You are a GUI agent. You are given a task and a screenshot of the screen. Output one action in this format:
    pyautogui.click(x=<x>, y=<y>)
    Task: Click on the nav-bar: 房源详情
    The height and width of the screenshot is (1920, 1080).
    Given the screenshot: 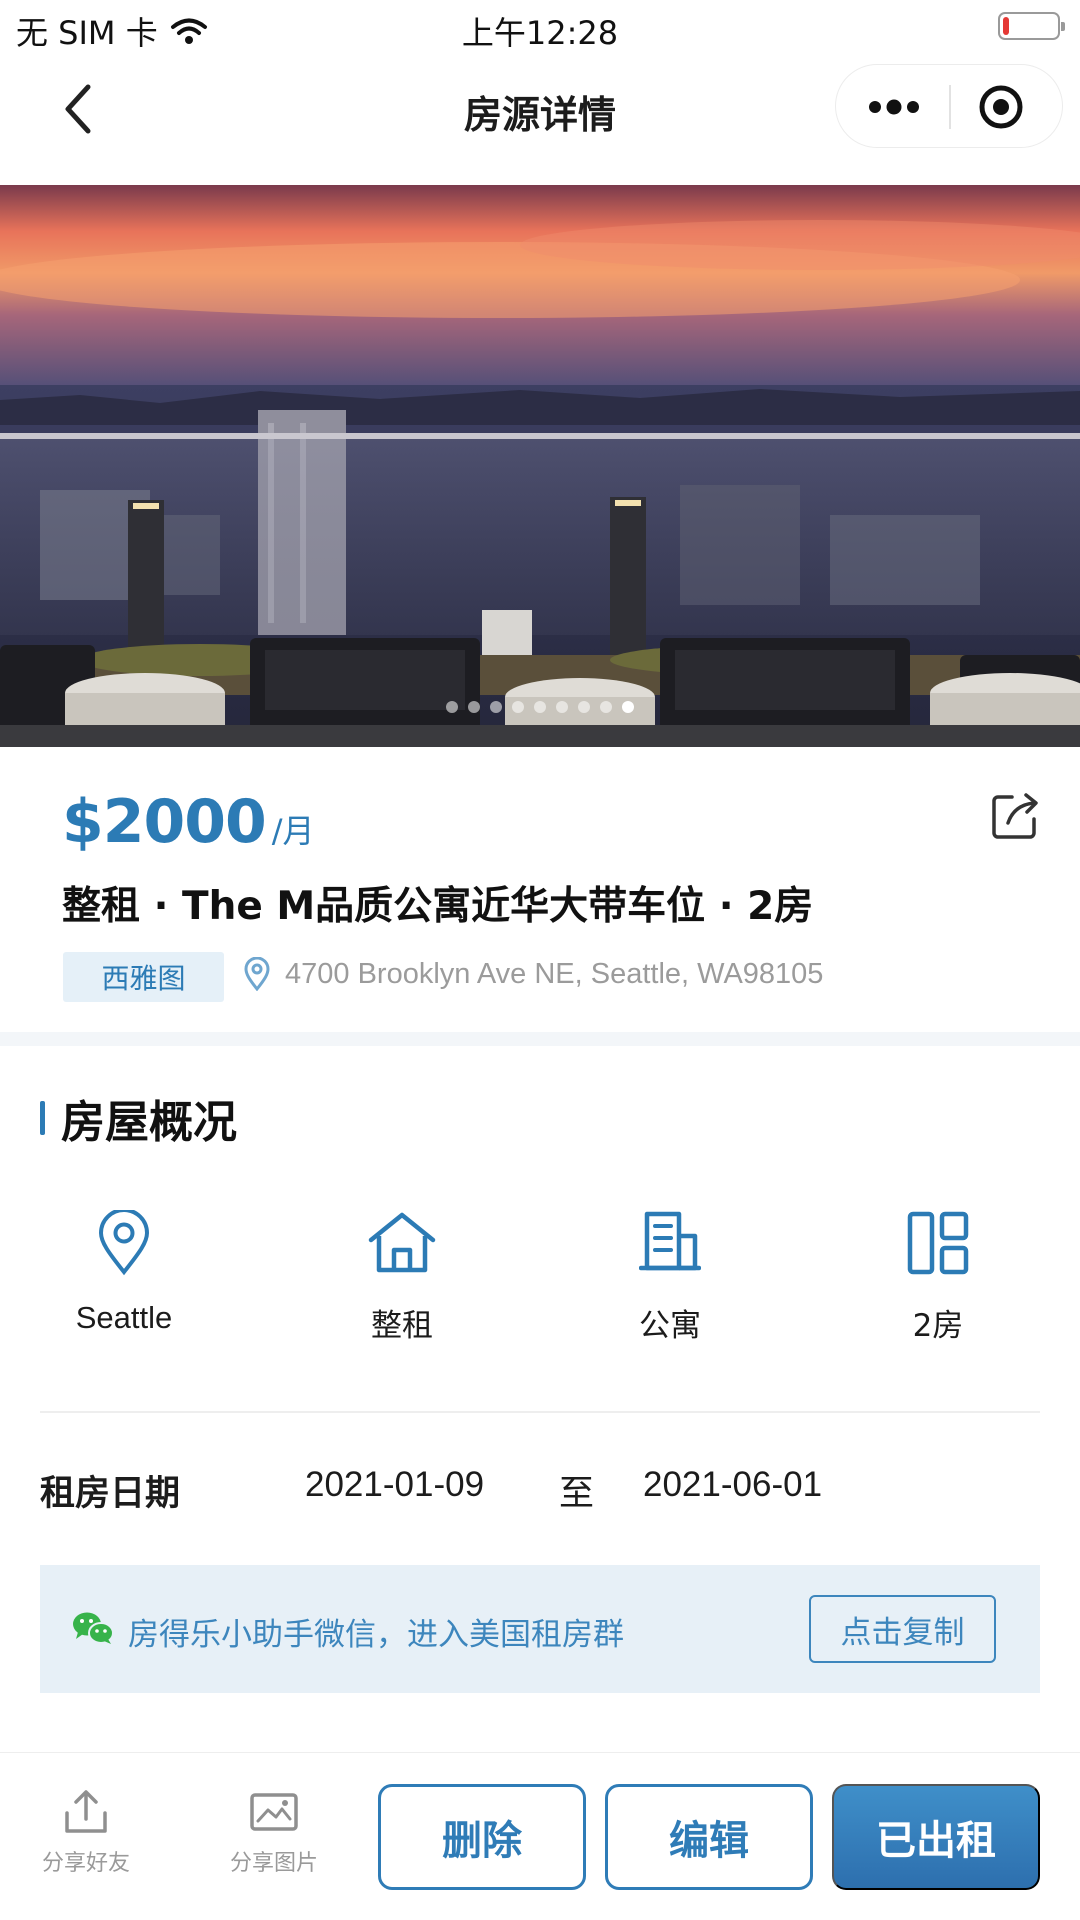 What is the action you would take?
    pyautogui.click(x=540, y=119)
    